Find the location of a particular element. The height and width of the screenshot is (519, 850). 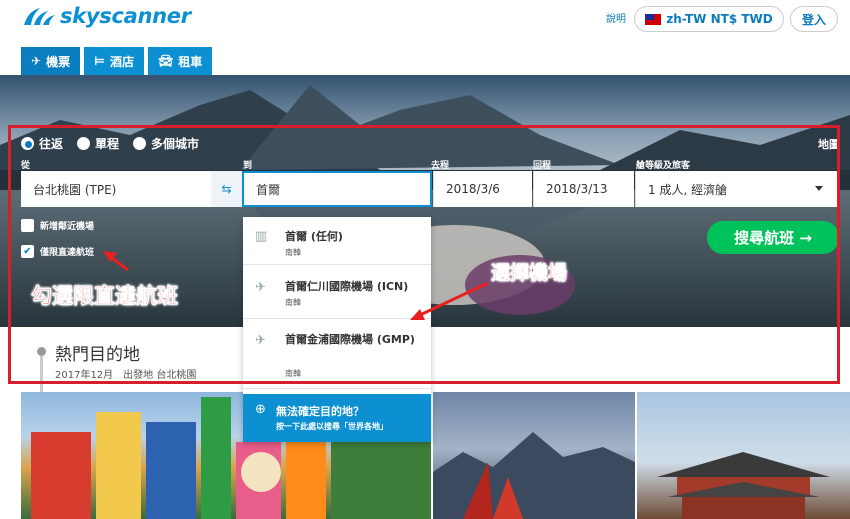

annotation-choose-airport: 選擇機場 is located at coordinates (529, 273).